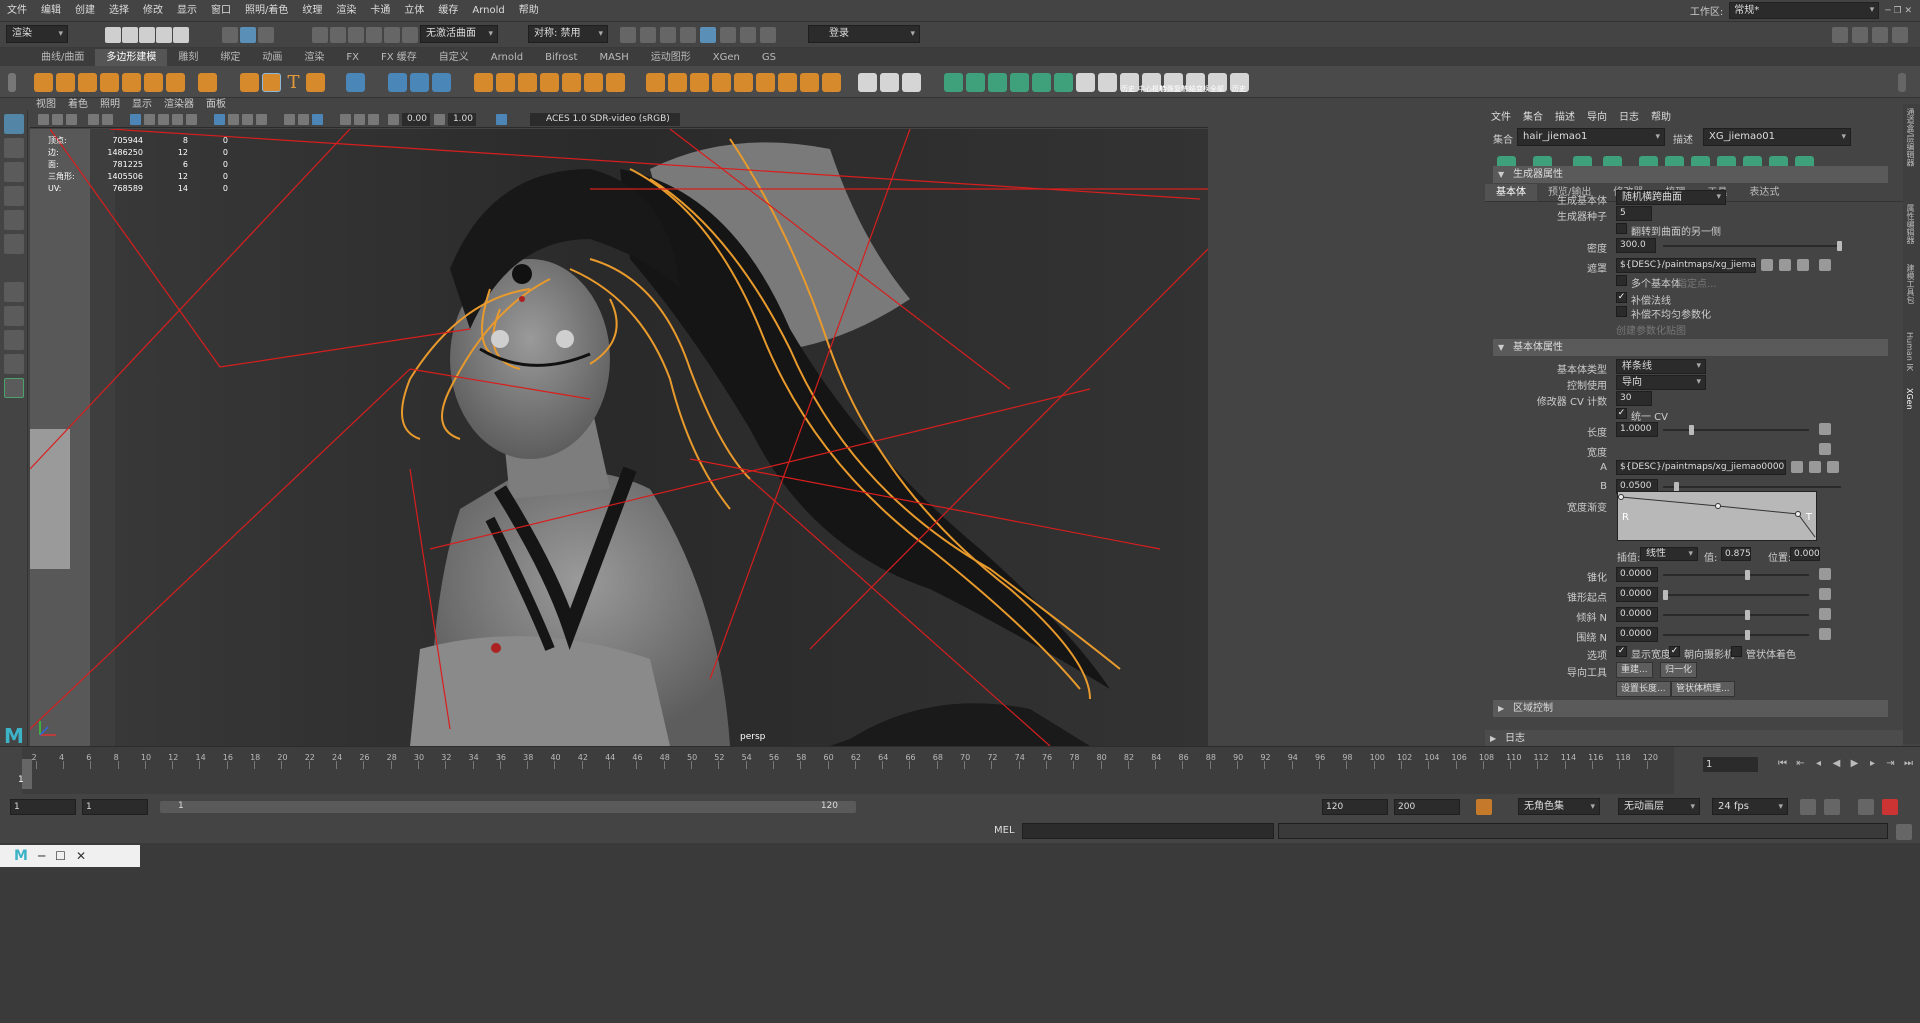 The height and width of the screenshot is (1023, 1920). Describe the element at coordinates (1637, 594) in the screenshot. I see `taper-start-field: 0.0000` at that location.